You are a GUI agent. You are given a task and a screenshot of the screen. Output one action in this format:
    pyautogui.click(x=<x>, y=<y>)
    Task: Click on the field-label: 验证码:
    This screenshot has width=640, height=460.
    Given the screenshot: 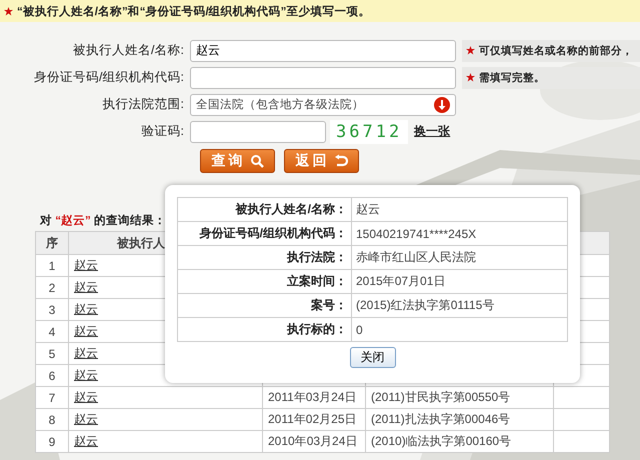 What is the action you would take?
    pyautogui.click(x=162, y=131)
    